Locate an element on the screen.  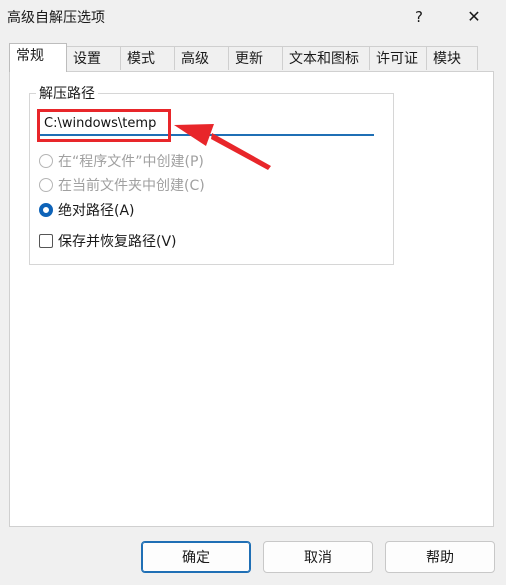
tab-general: 常规 is located at coordinates (38, 57).